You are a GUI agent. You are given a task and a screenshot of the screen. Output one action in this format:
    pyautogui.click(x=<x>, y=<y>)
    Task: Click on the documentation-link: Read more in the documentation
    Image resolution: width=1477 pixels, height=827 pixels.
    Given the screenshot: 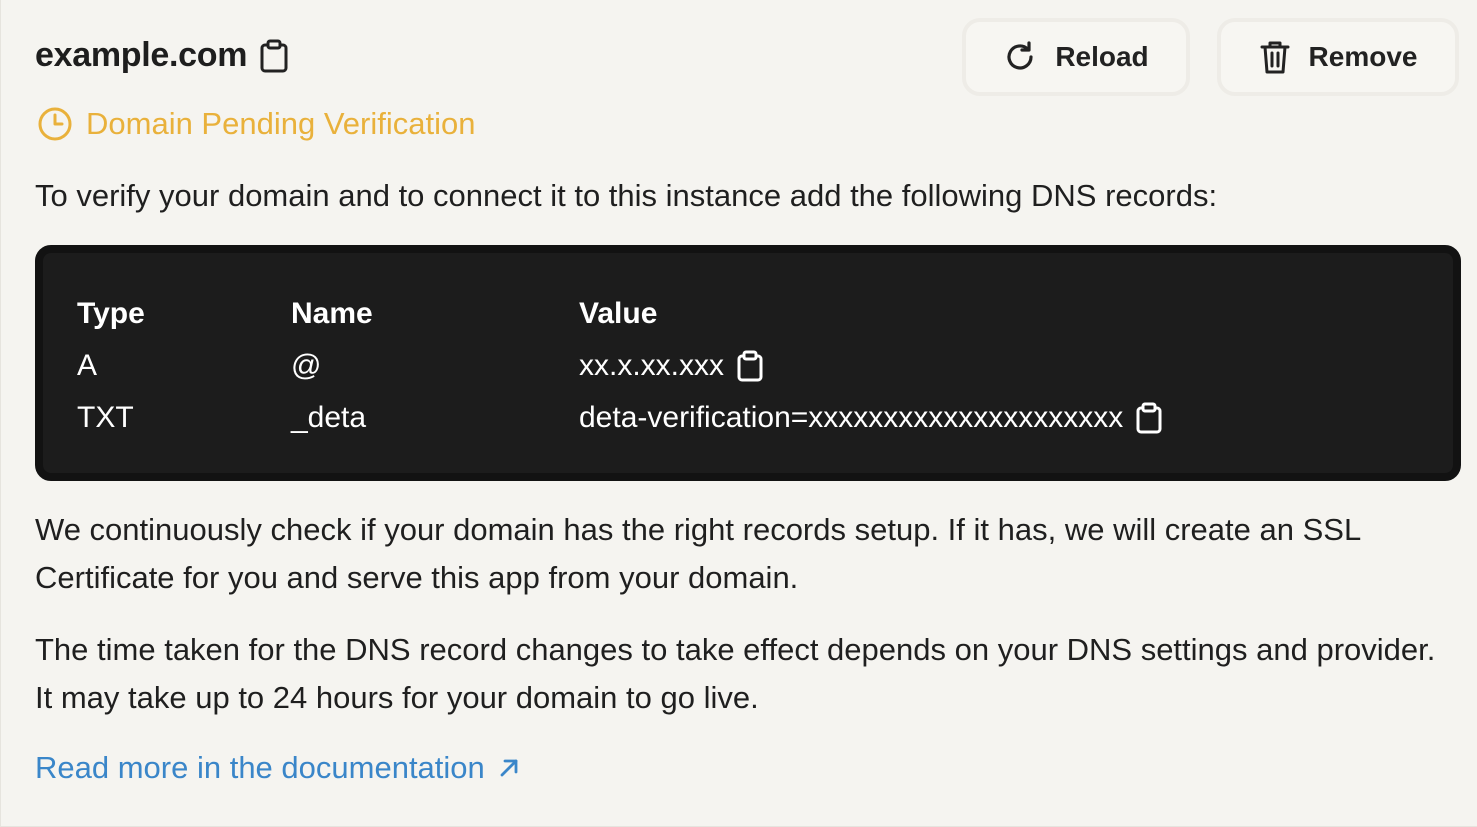 What is the action you would take?
    pyautogui.click(x=278, y=768)
    